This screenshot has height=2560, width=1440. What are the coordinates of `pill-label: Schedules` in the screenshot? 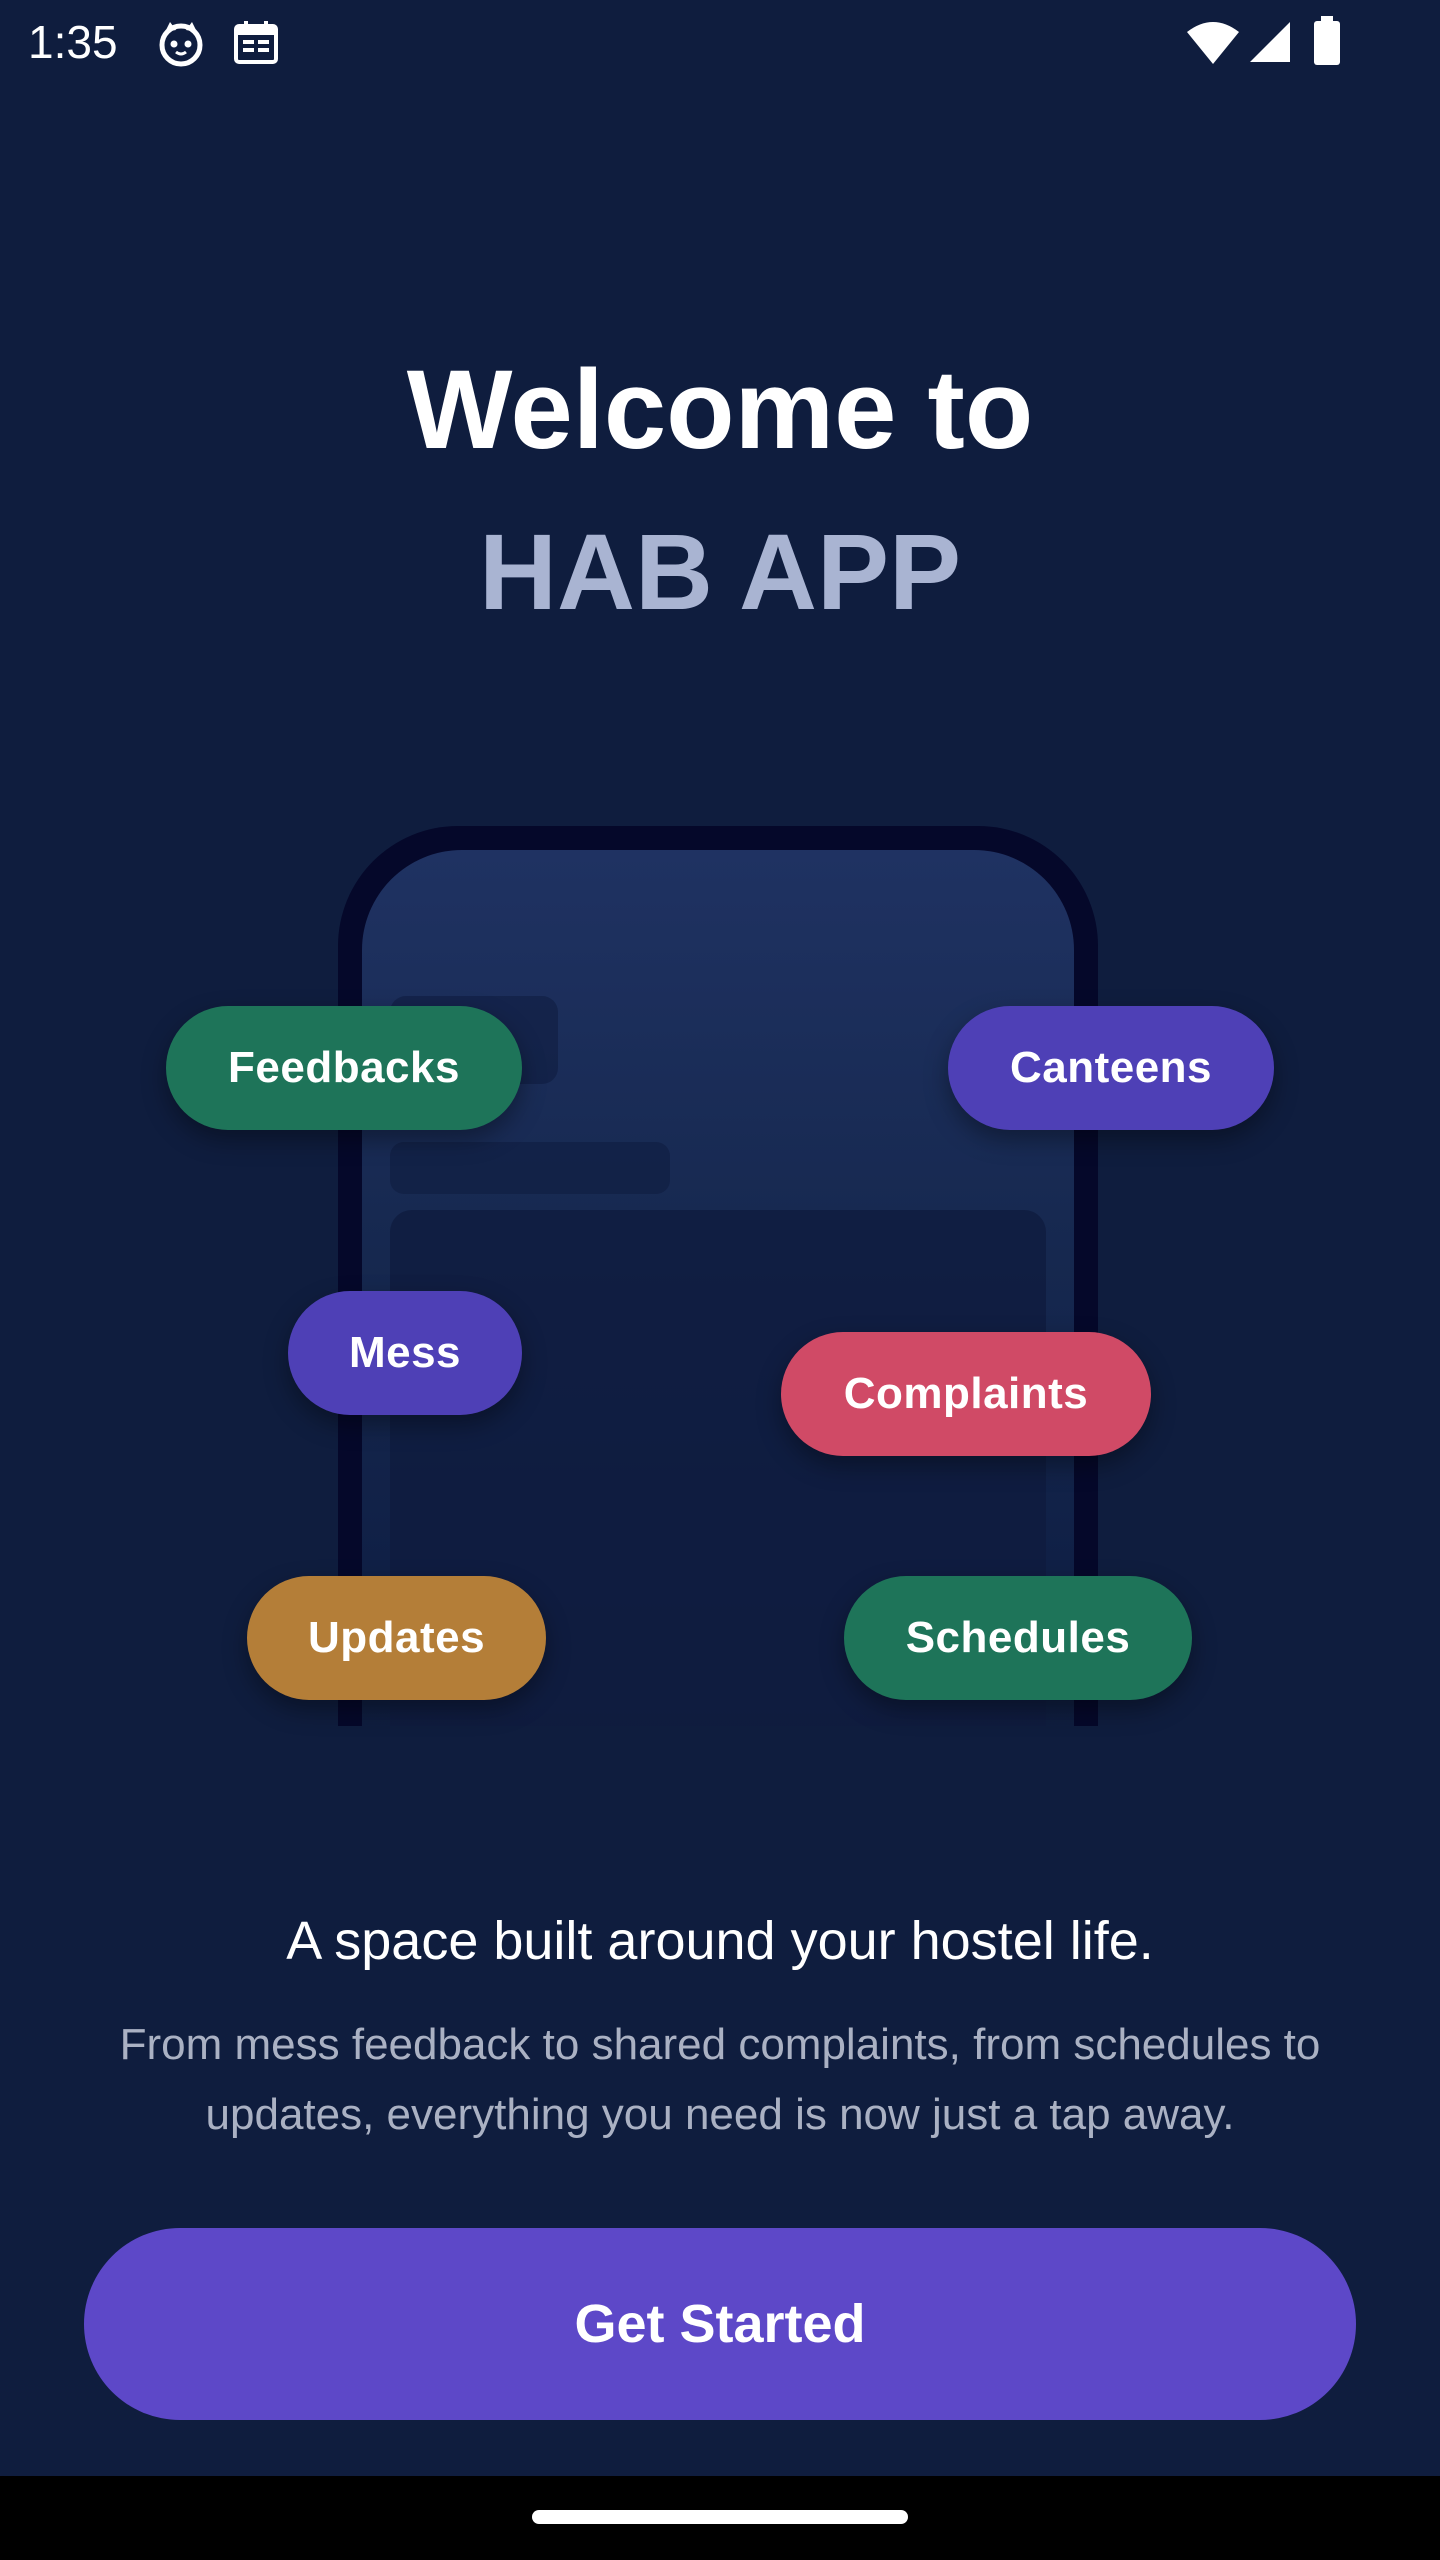 It's located at (1018, 1637).